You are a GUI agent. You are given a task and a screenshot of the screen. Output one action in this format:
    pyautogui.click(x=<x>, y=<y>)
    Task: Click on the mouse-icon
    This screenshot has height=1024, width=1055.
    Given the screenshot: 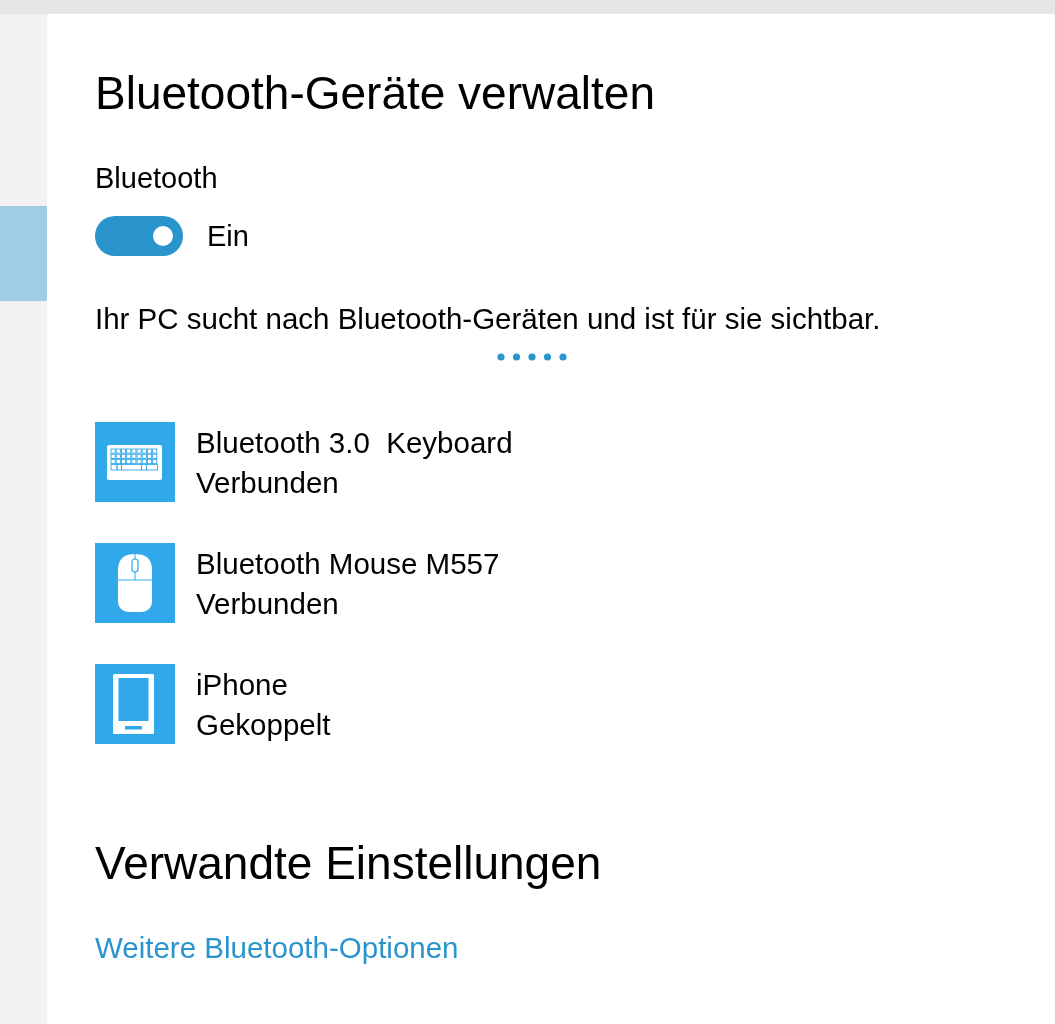 What is the action you would take?
    pyautogui.click(x=135, y=583)
    